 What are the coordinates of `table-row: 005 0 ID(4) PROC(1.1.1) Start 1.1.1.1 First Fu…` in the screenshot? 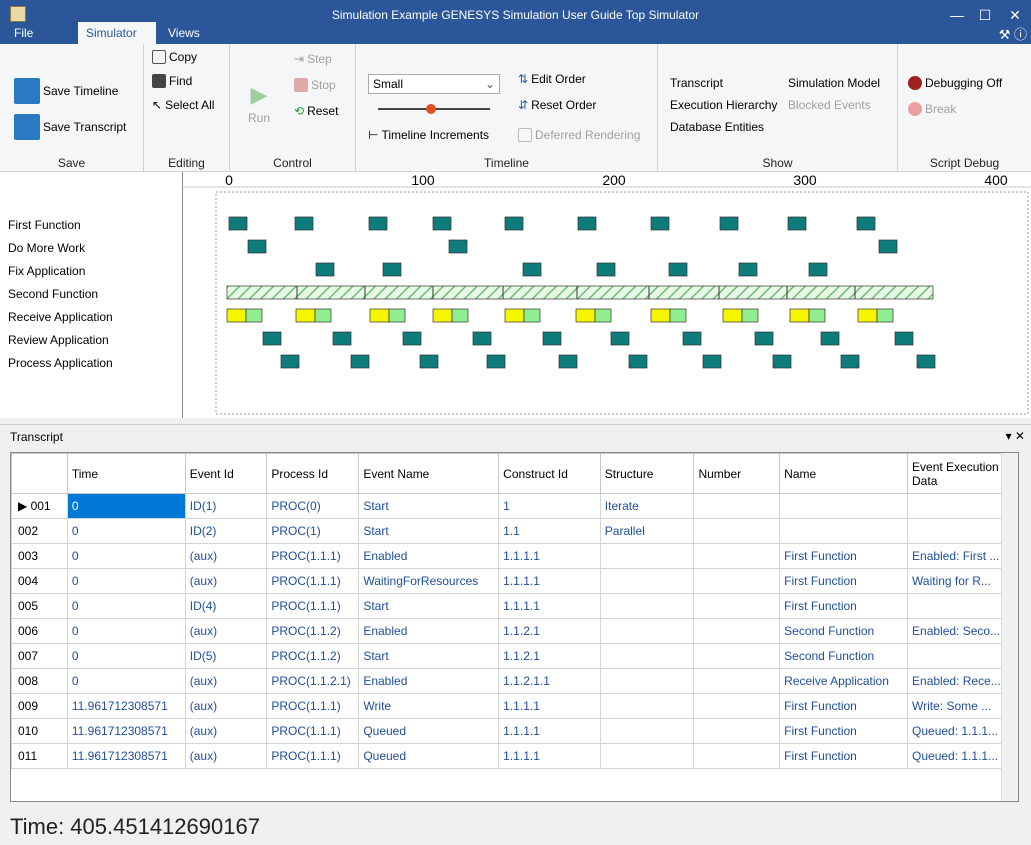 It's located at (514, 606).